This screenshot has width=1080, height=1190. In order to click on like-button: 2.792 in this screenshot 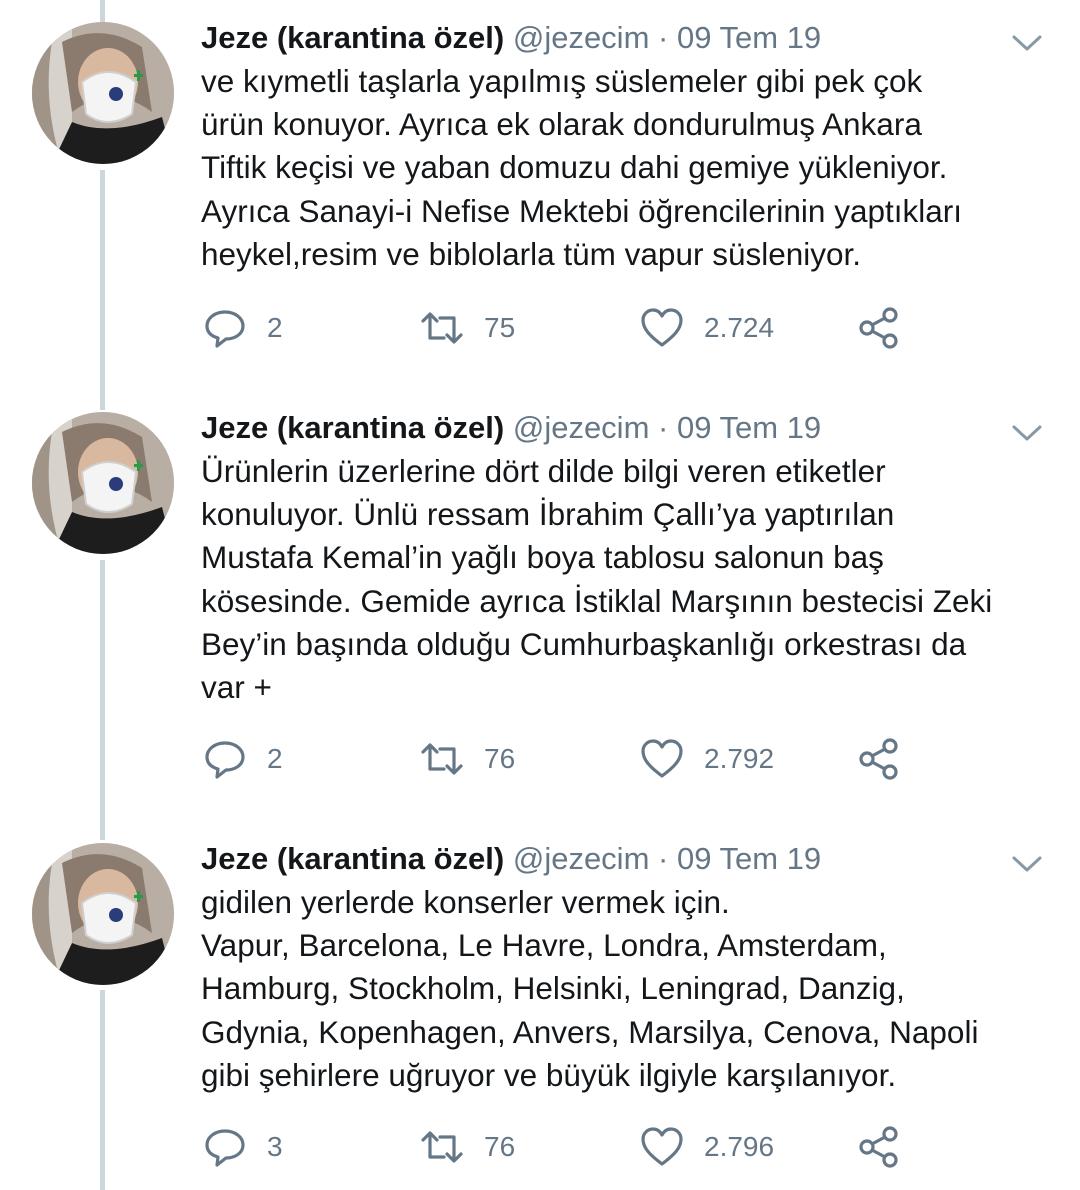, I will do `click(707, 759)`.